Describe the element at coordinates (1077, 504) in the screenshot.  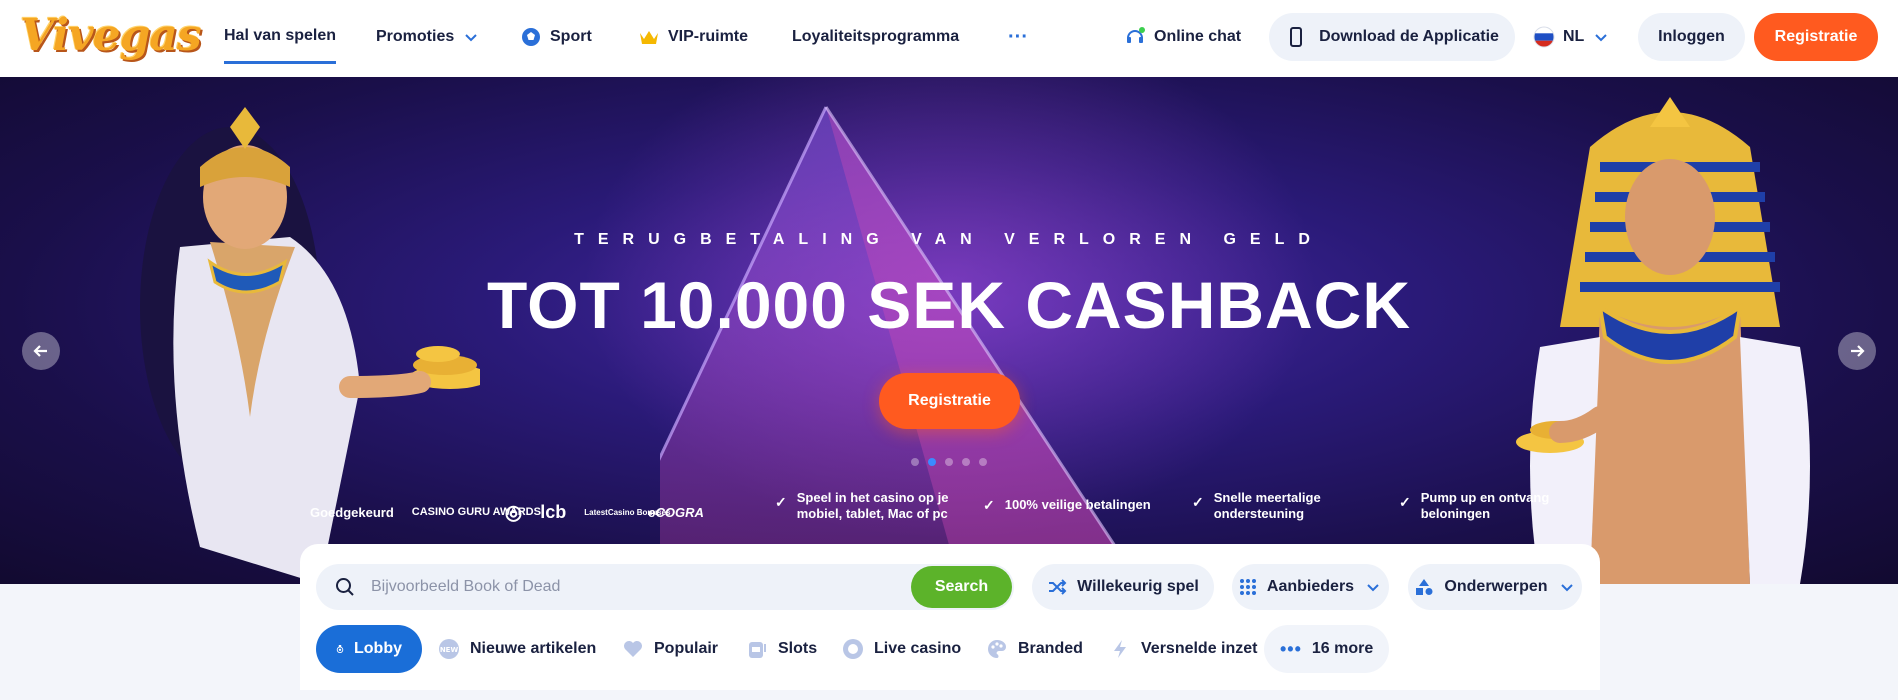
I see `feature-line: 100% veilige betalingen` at that location.